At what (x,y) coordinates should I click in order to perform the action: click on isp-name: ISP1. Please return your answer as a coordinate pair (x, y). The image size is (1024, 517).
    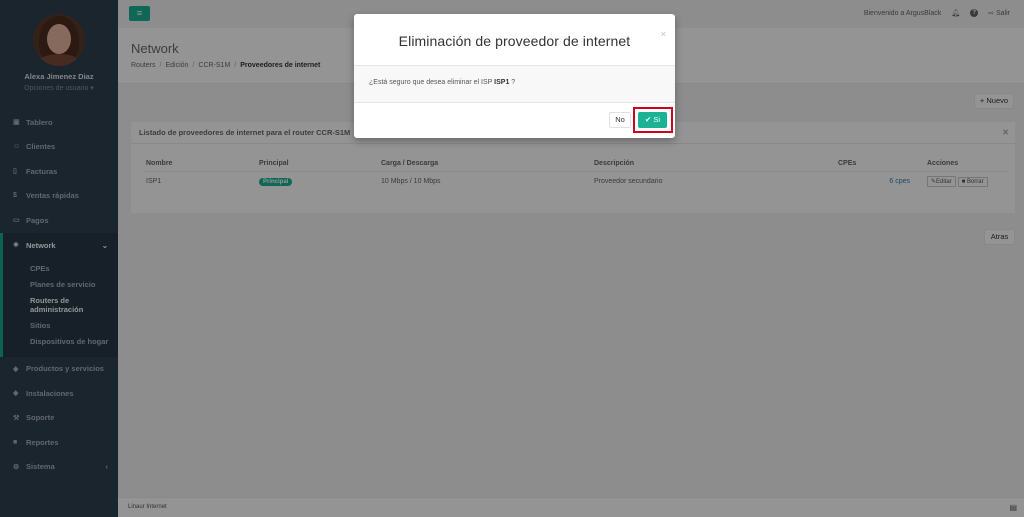
    Looking at the image, I should click on (502, 82).